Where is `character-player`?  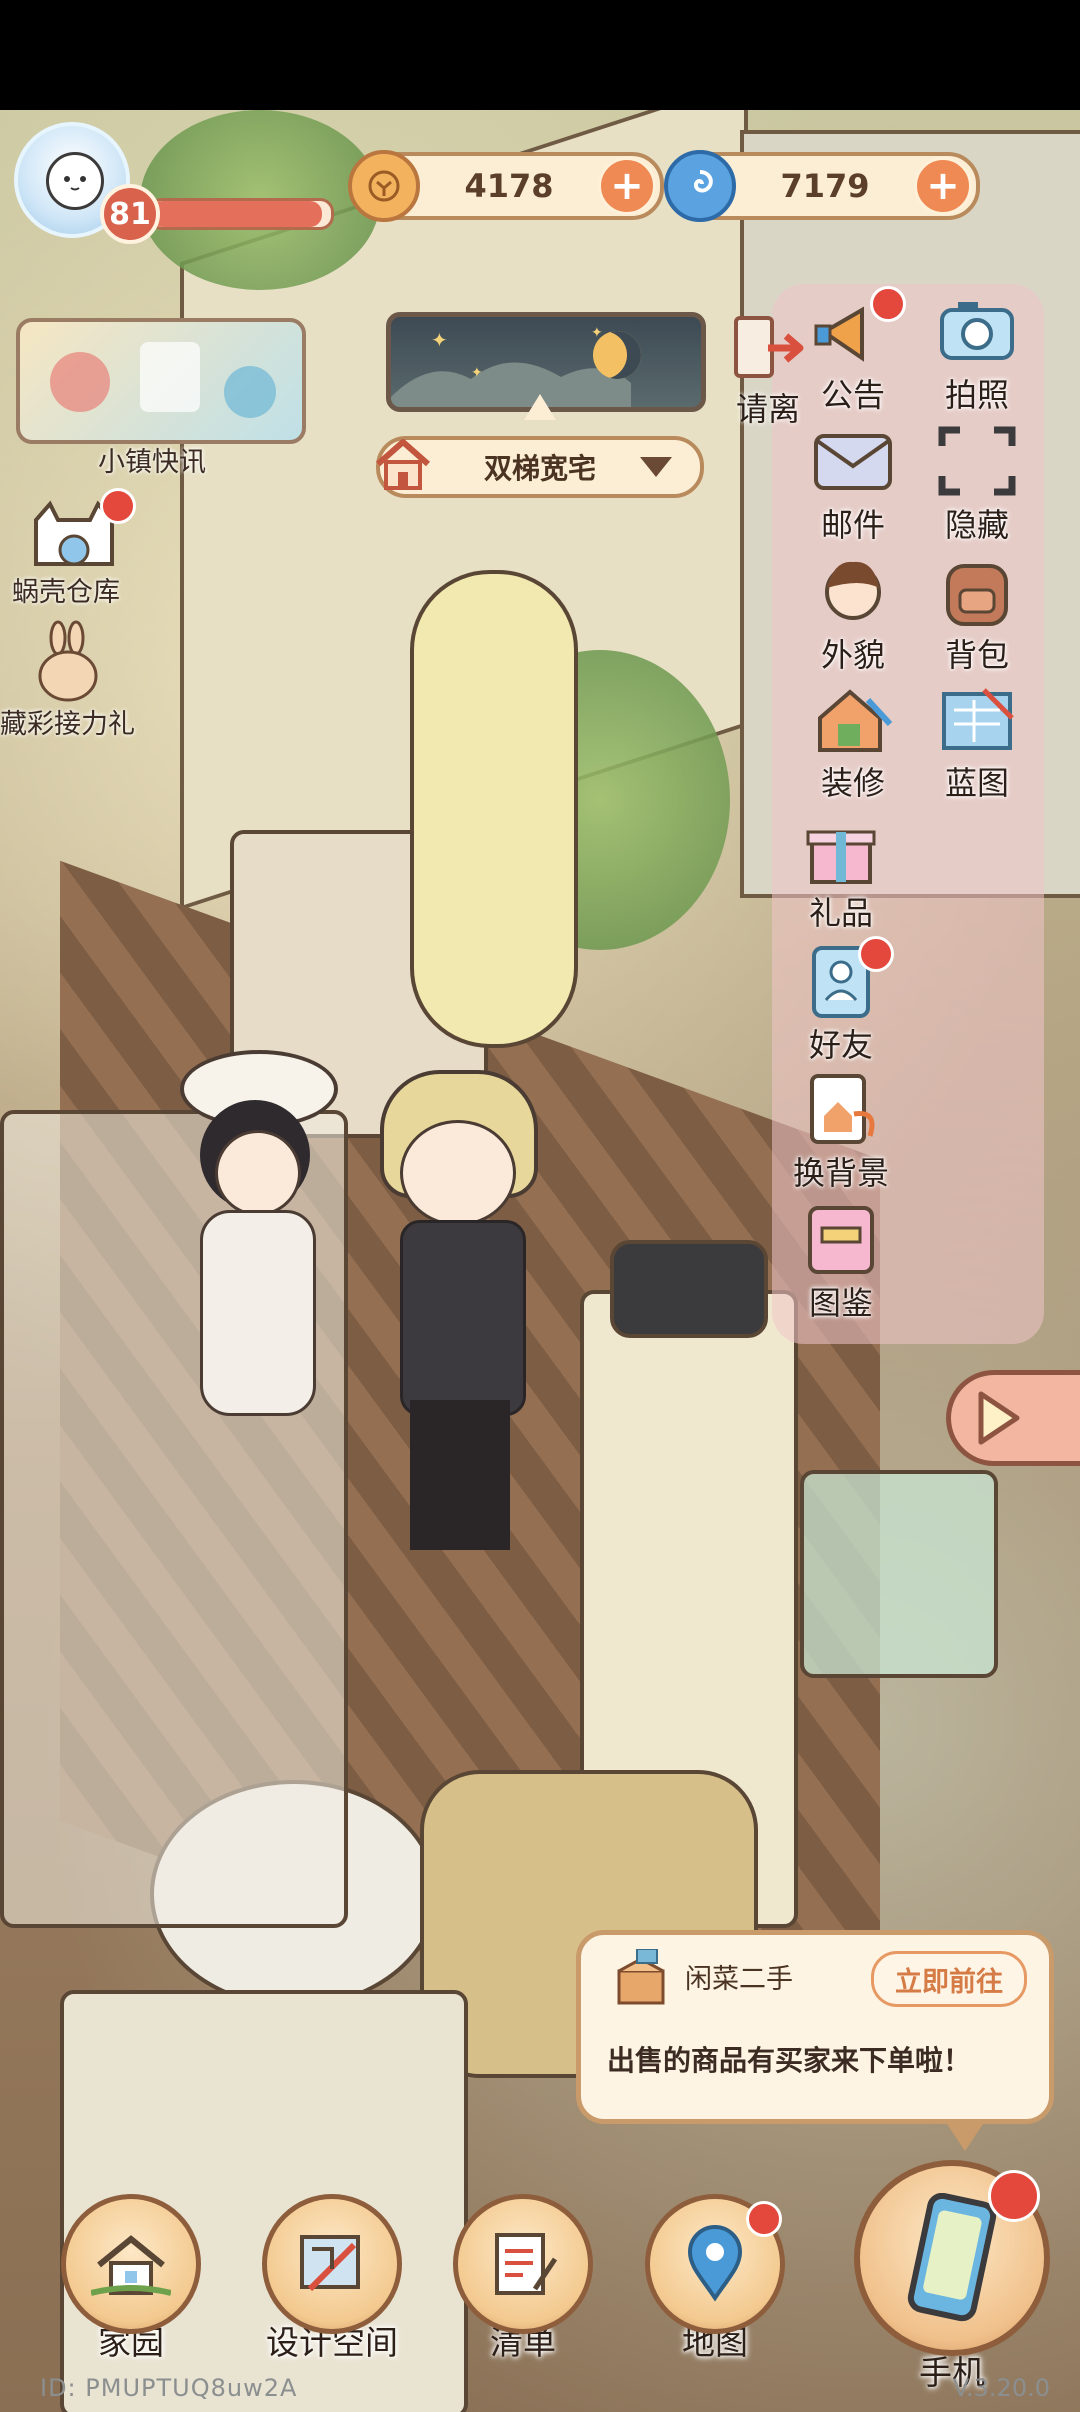 character-player is located at coordinates (460, 1320).